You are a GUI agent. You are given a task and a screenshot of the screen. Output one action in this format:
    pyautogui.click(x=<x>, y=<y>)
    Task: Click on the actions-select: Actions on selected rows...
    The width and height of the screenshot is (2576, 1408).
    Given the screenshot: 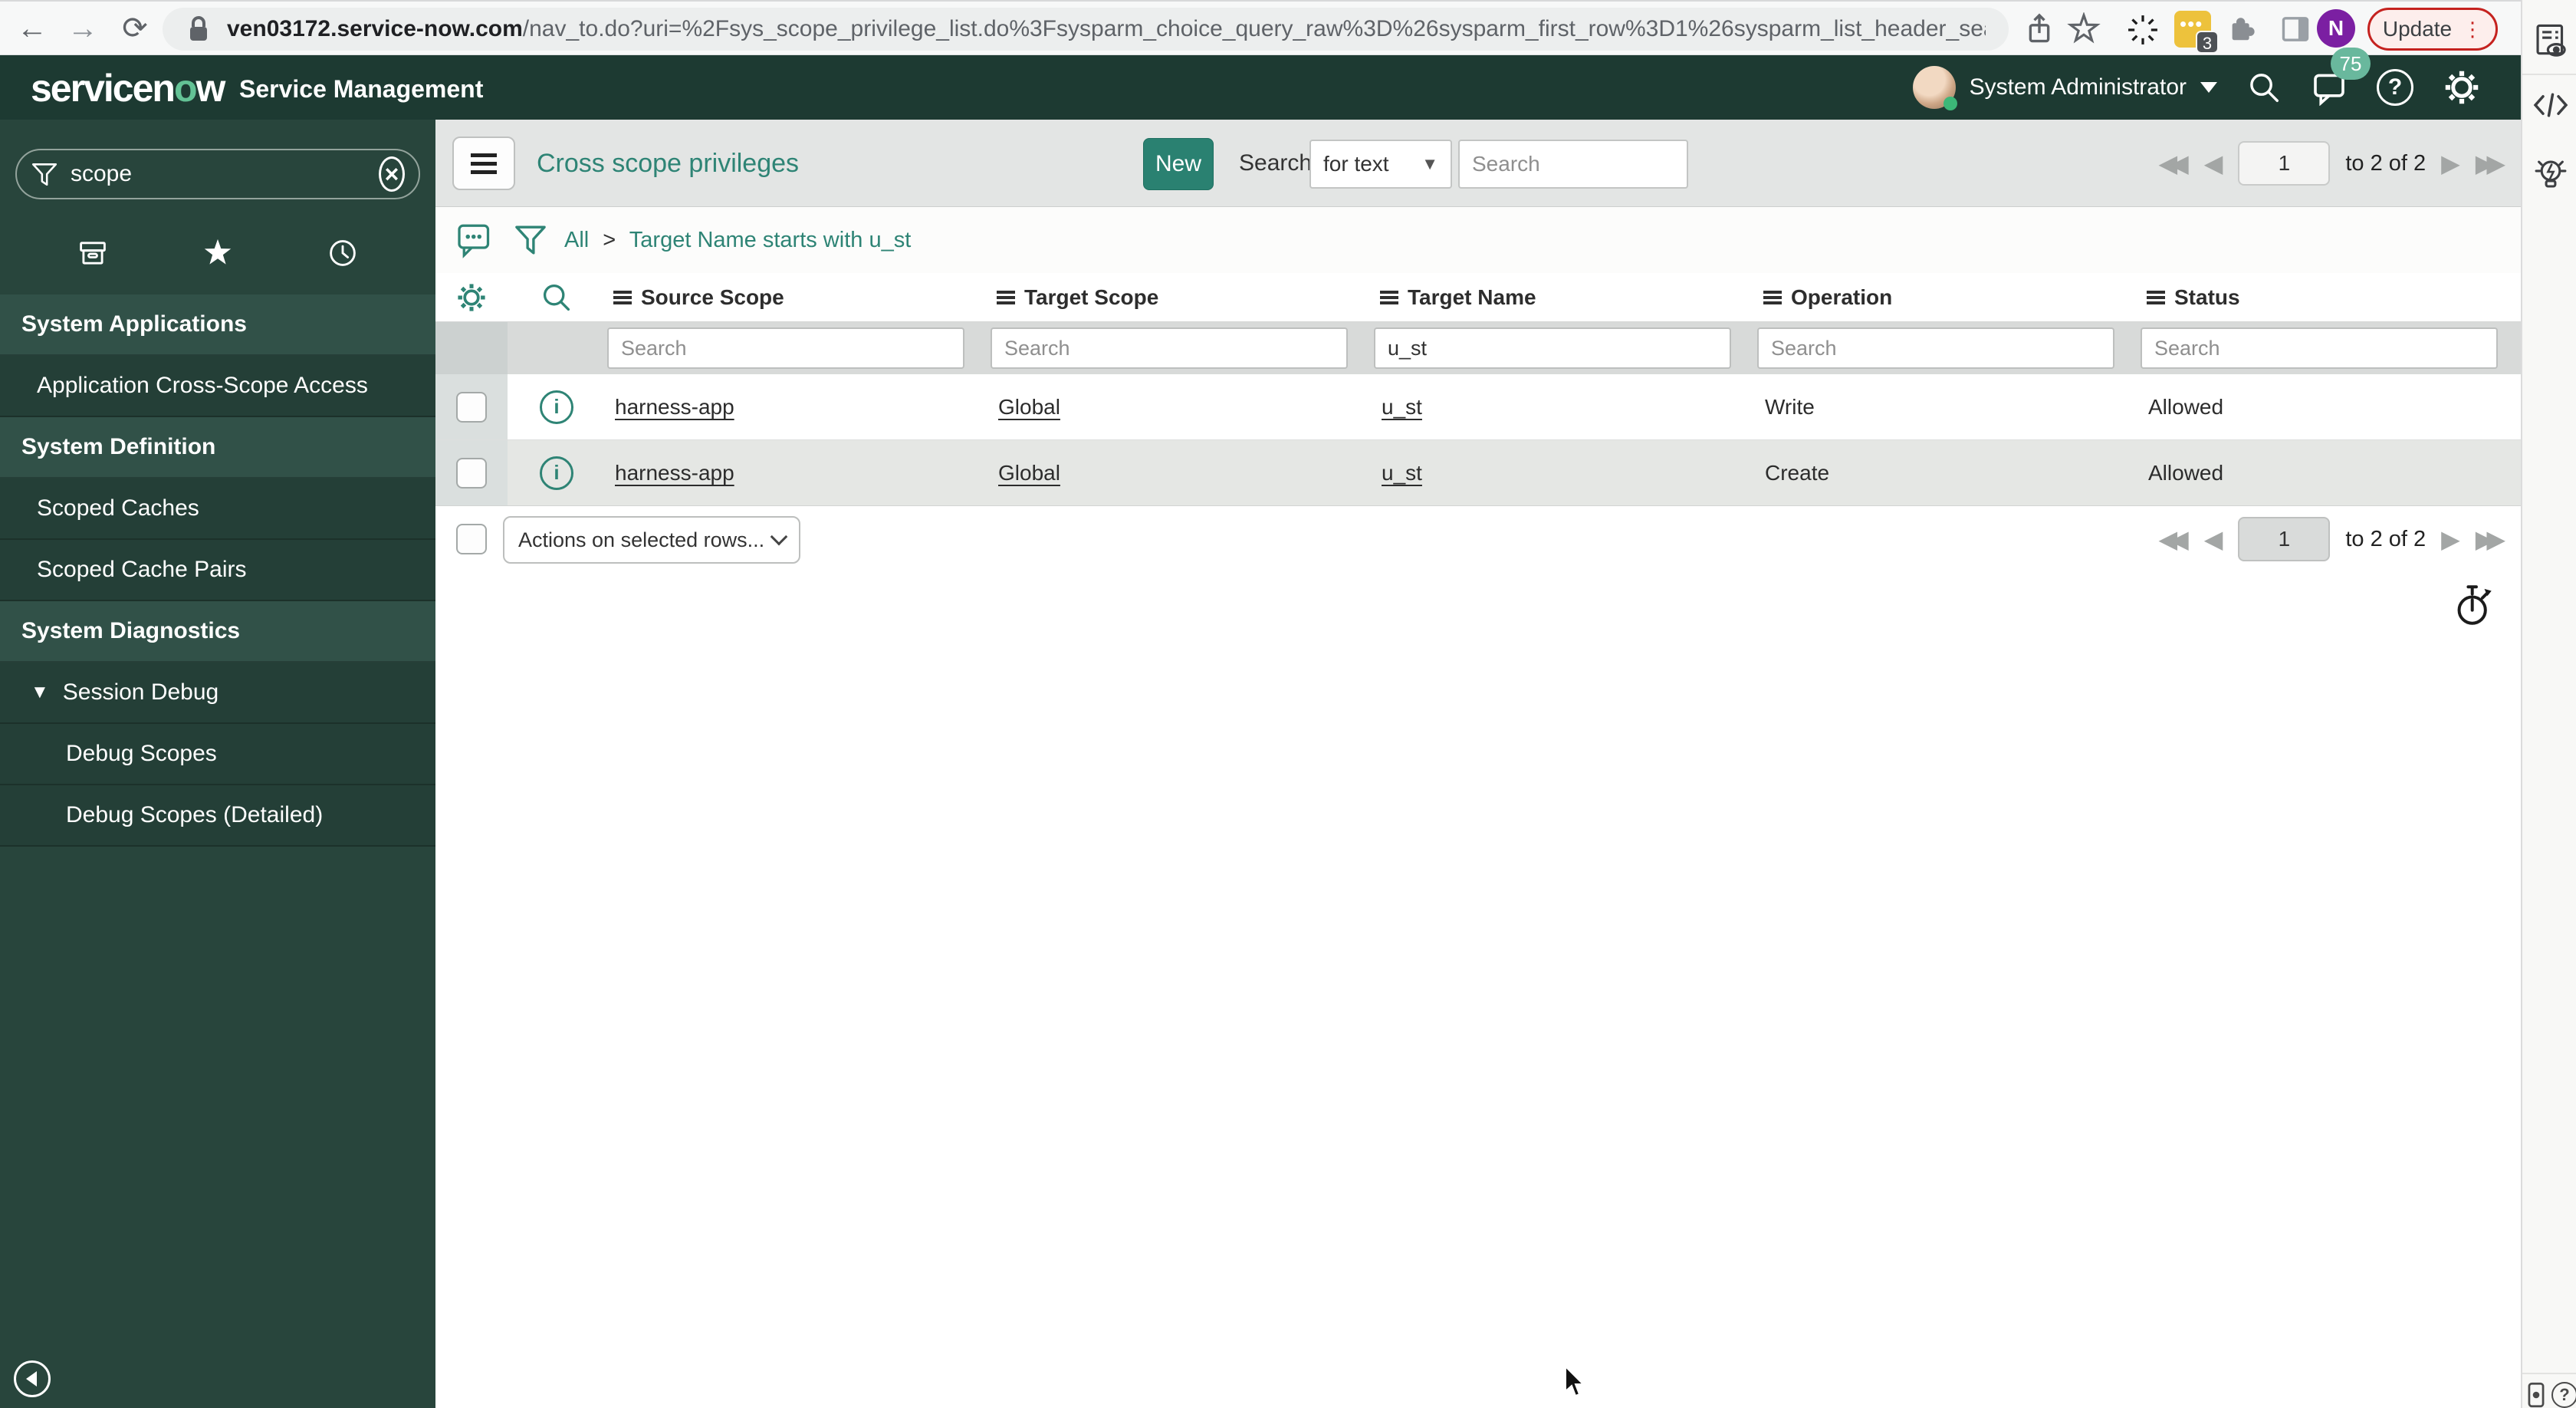 What is the action you would take?
    pyautogui.click(x=652, y=540)
    